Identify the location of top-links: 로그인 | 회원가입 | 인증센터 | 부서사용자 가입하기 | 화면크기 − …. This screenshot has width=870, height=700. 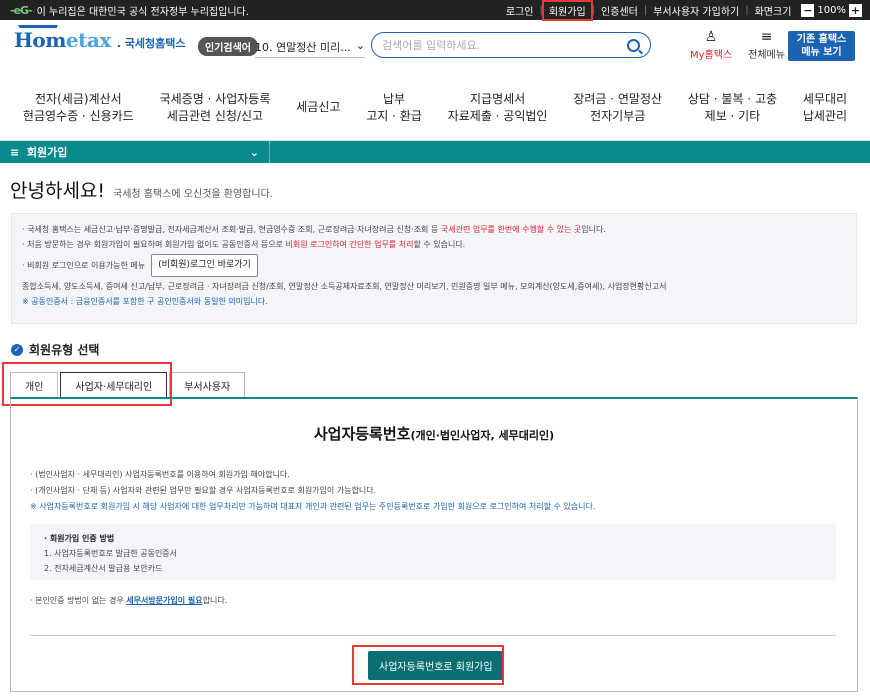
(681, 10).